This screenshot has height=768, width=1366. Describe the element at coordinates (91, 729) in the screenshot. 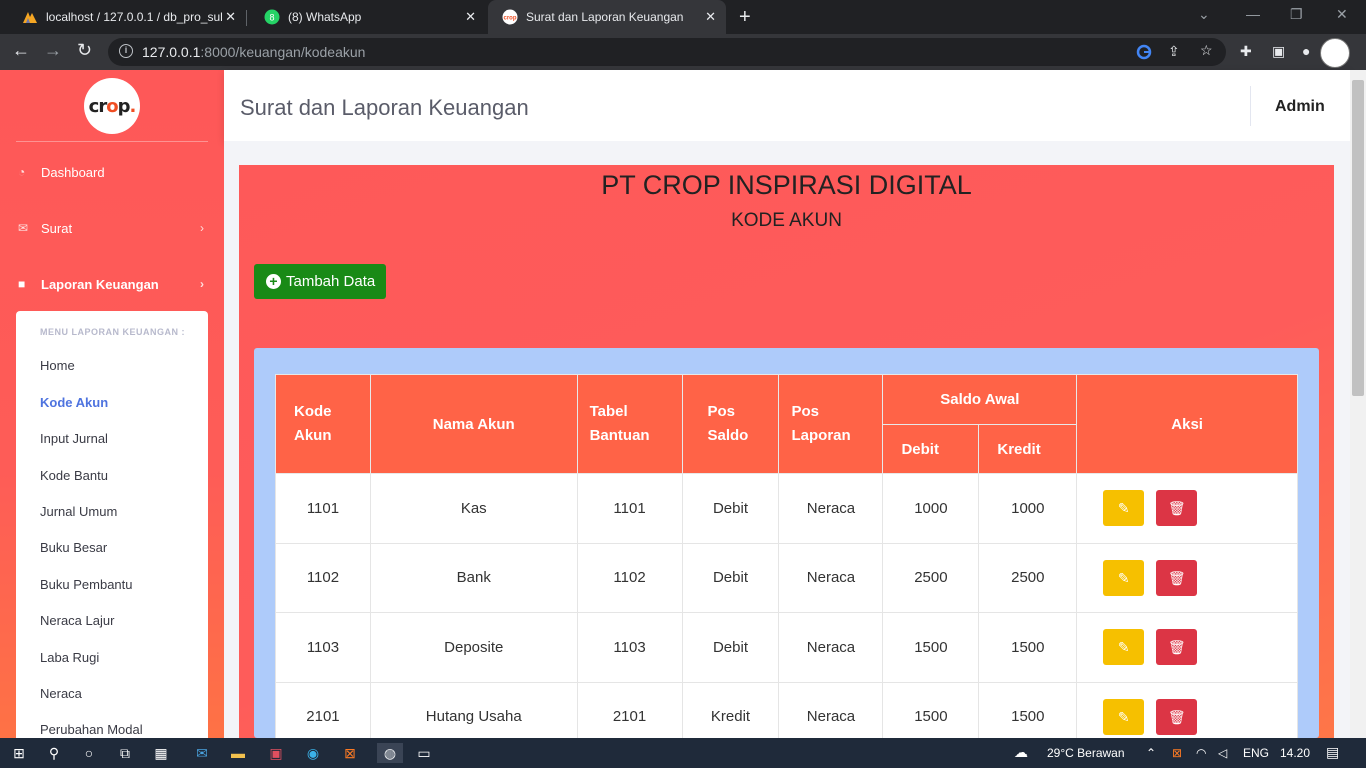

I see `submenu-item-perubahan-modal: Perubahan Modal` at that location.